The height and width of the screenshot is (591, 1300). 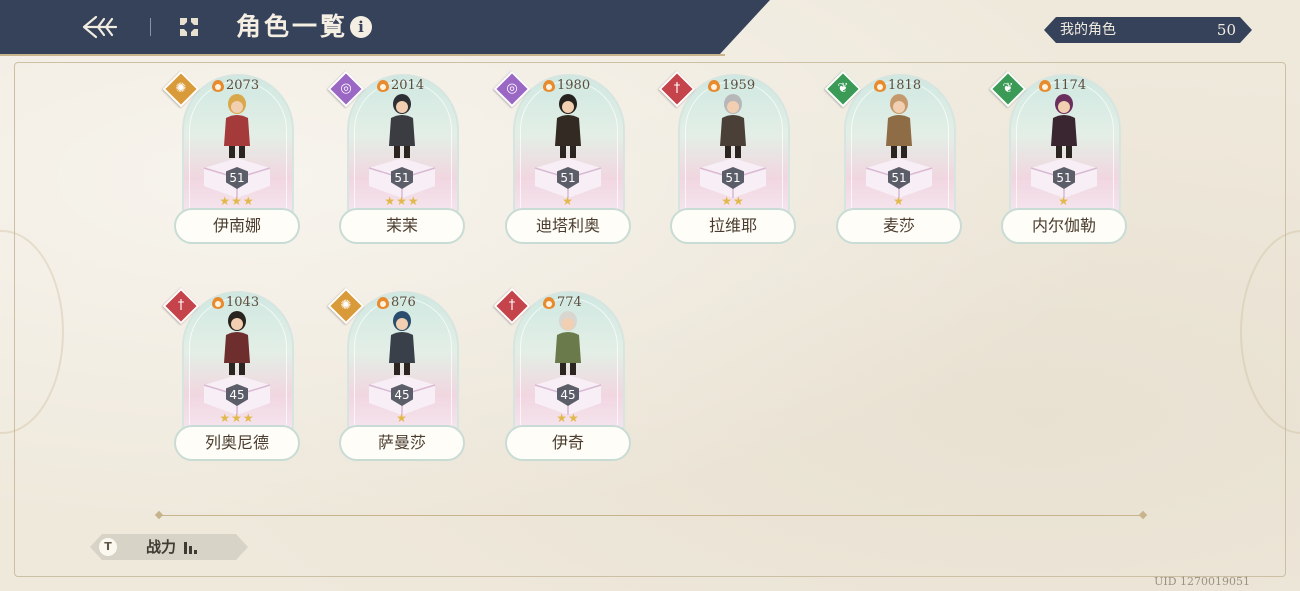 I want to click on character-card: ✺ 2073 51 ★★★ 伊南娜, so click(x=231, y=158).